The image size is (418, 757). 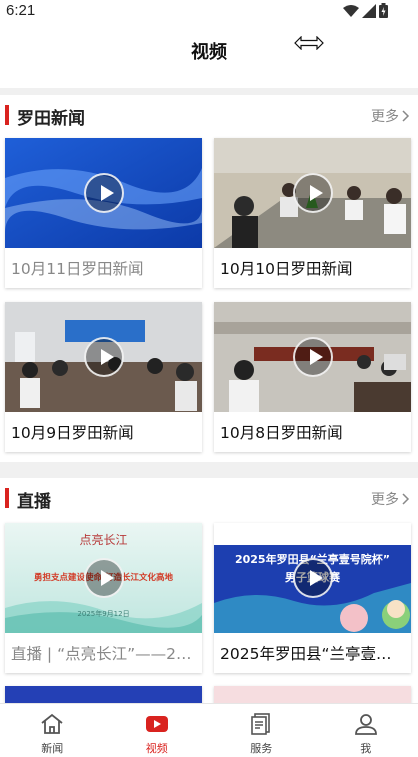 I want to click on news-video-card: 10月9日罗田新闻, so click(x=103, y=377).